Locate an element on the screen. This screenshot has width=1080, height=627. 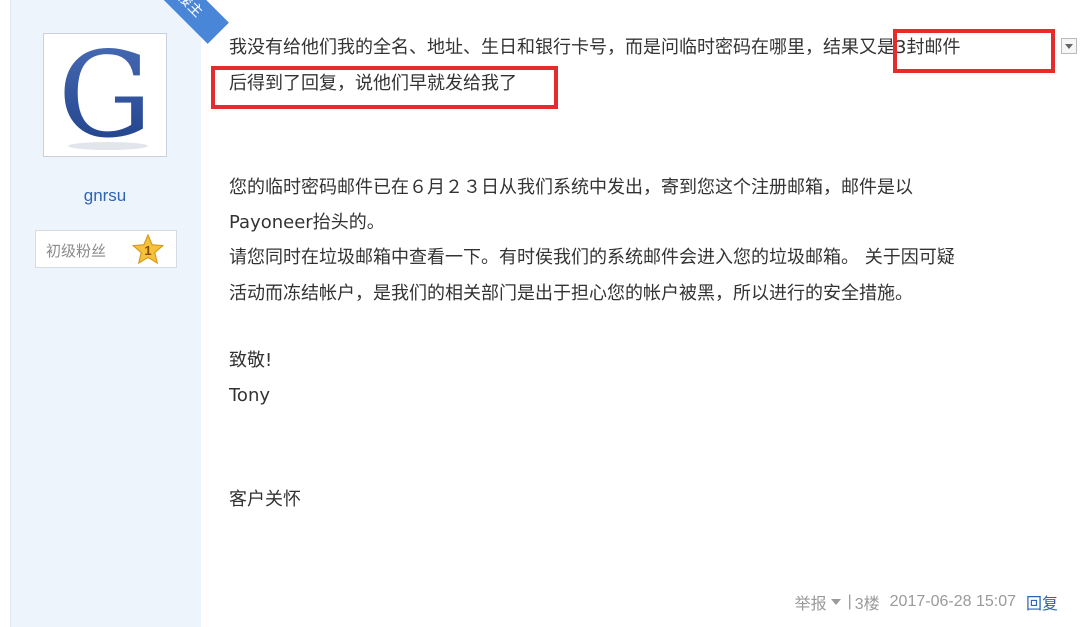
post-footer: 举报 | 3楼 2017-06-28 15:07 回复 is located at coordinates (926, 602).